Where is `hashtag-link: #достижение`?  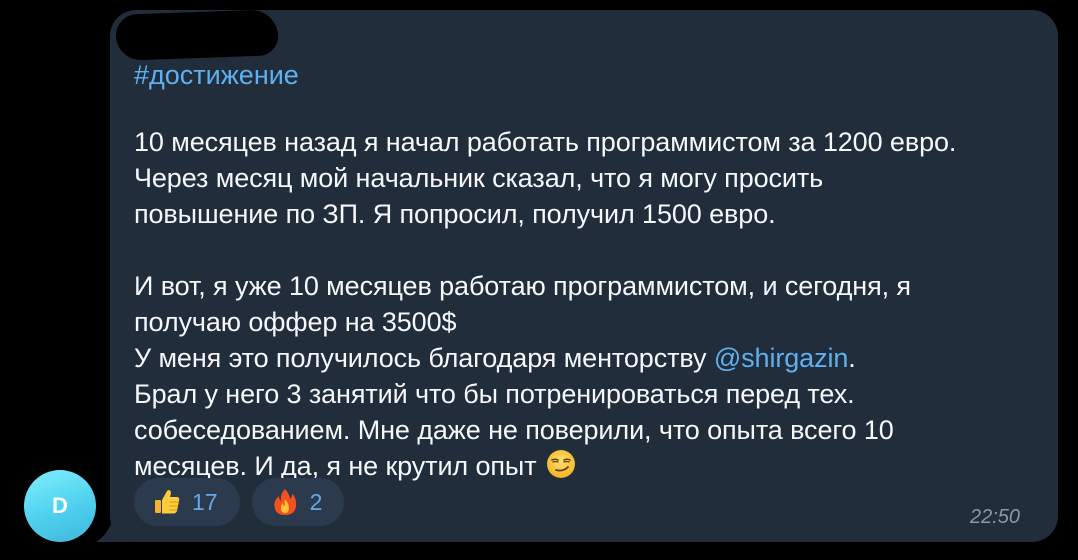 hashtag-link: #достижение is located at coordinates (216, 75).